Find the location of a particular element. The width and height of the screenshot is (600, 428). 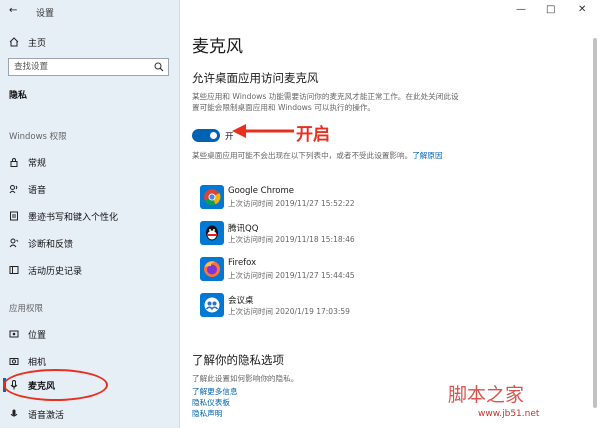

close-icon: ✕ is located at coordinates (582, 9).